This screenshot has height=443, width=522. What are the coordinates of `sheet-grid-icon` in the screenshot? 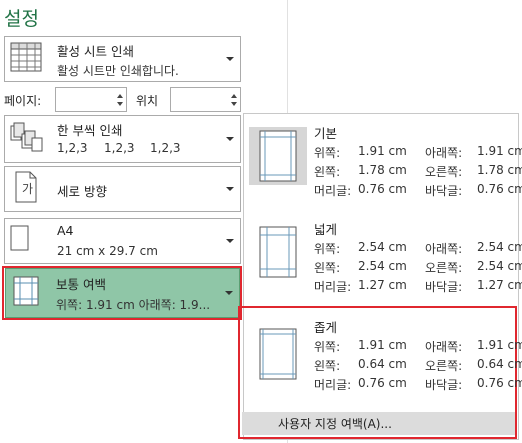 It's located at (26, 59).